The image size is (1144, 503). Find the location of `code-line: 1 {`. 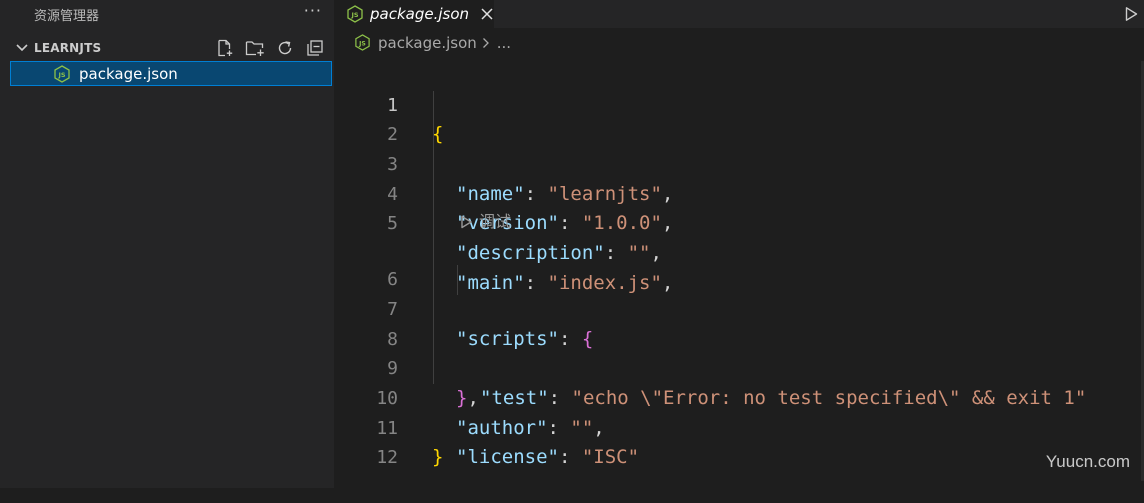

code-line: 1 { is located at coordinates (739, 103).